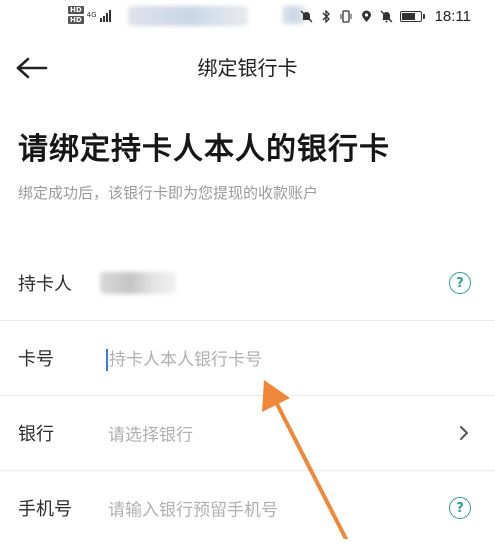 The image size is (495, 545). Describe the element at coordinates (45, 509) in the screenshot. I see `phone-label: 手机号` at that location.